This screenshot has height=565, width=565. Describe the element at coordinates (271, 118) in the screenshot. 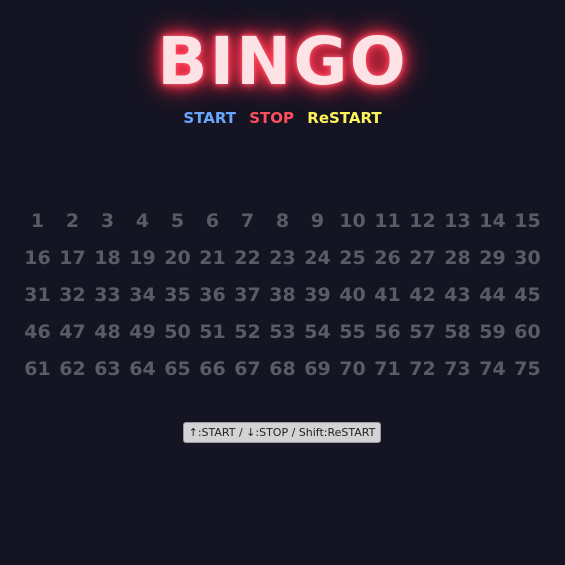

I see `stop-button: STOP` at that location.